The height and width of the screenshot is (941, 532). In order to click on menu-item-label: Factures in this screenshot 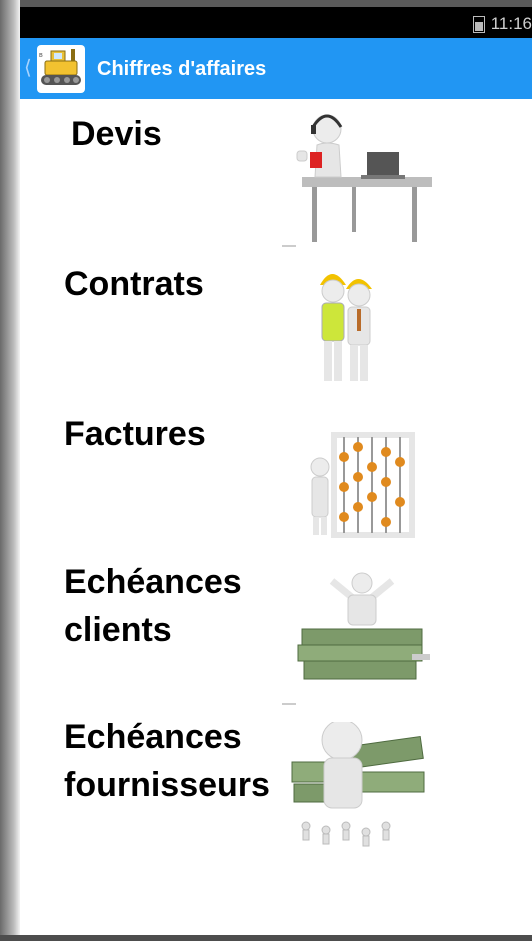, I will do `click(135, 434)`.